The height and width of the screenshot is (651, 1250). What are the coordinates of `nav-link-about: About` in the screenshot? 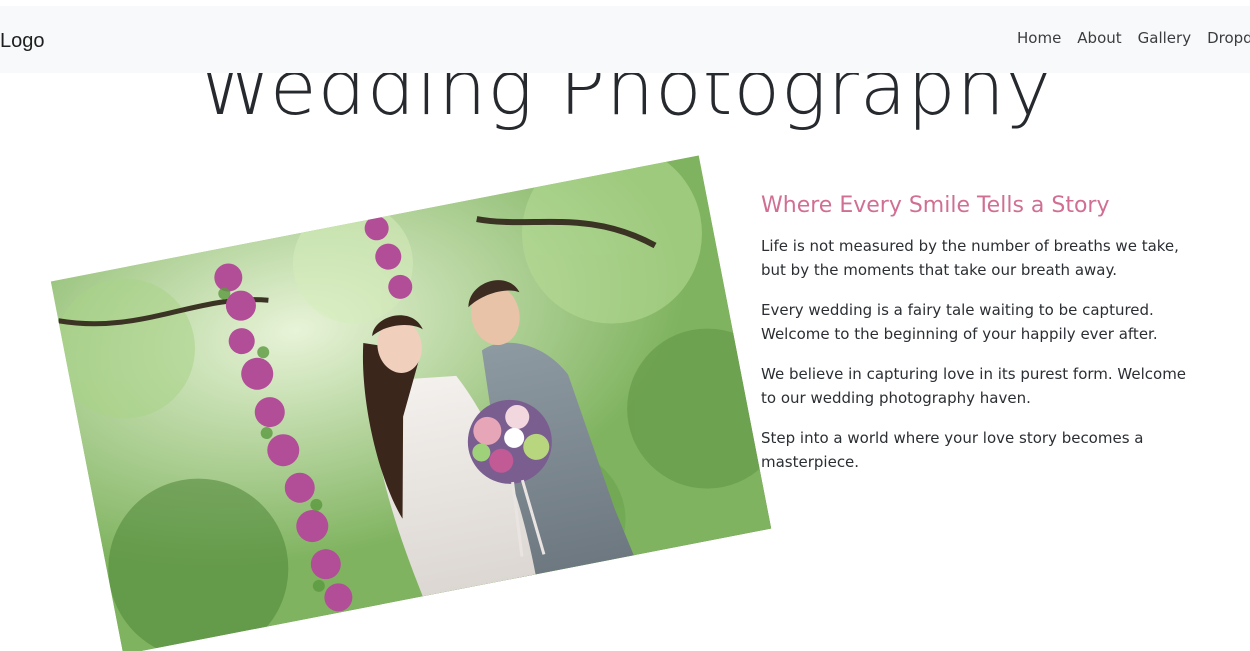 It's located at (1099, 38).